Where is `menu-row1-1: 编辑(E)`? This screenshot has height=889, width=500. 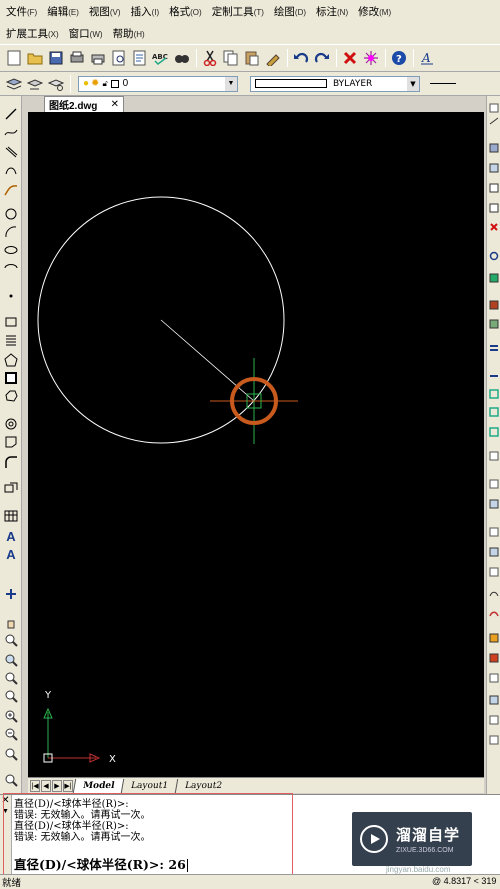
menu-row1-1: 编辑(E) is located at coordinates (63, 11).